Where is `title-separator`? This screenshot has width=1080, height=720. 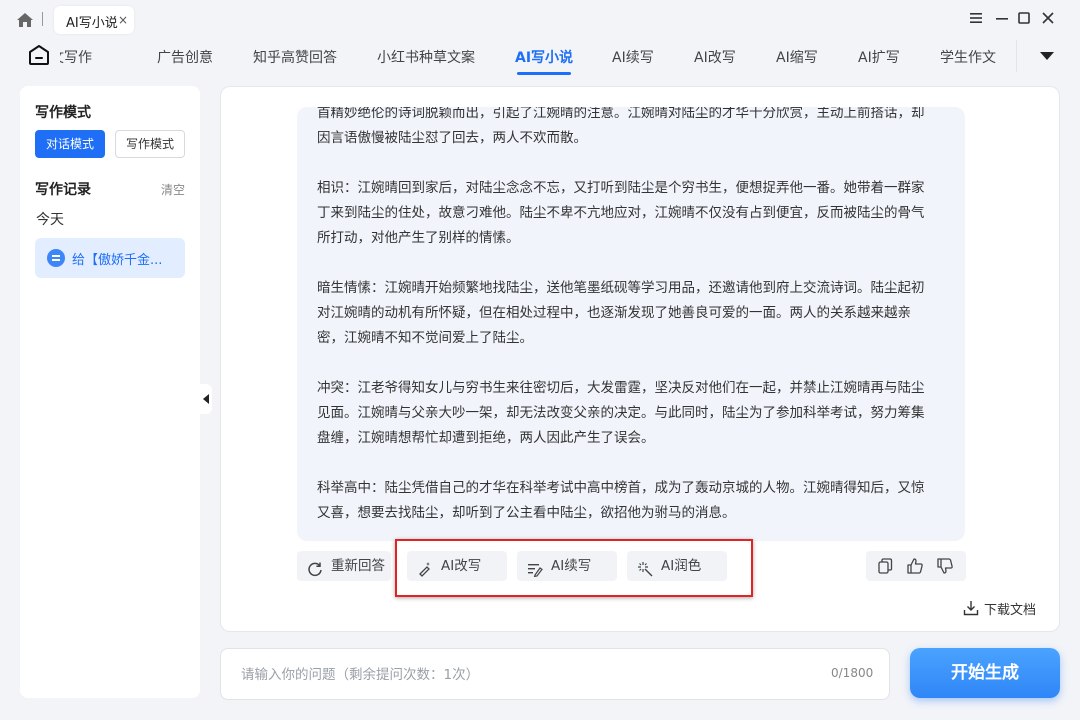 title-separator is located at coordinates (42, 19).